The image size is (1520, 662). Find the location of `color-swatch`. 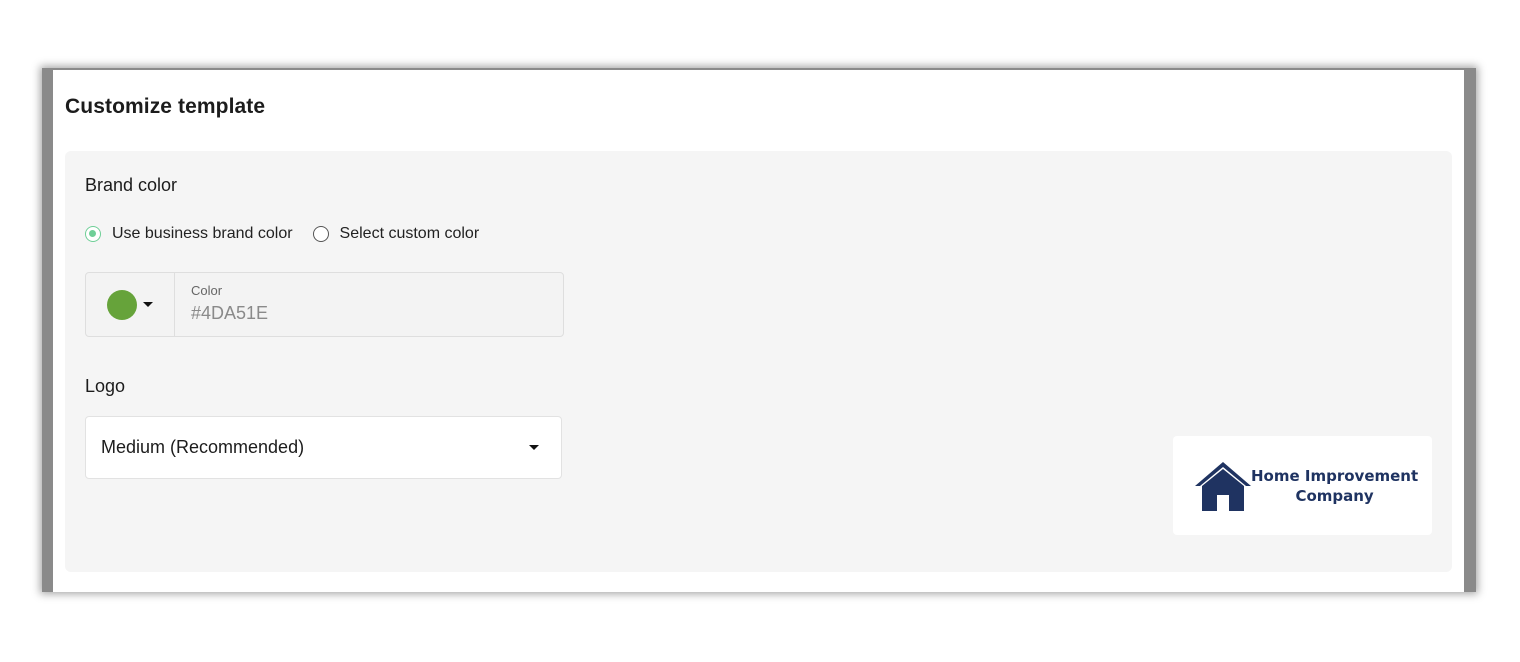

color-swatch is located at coordinates (122, 304).